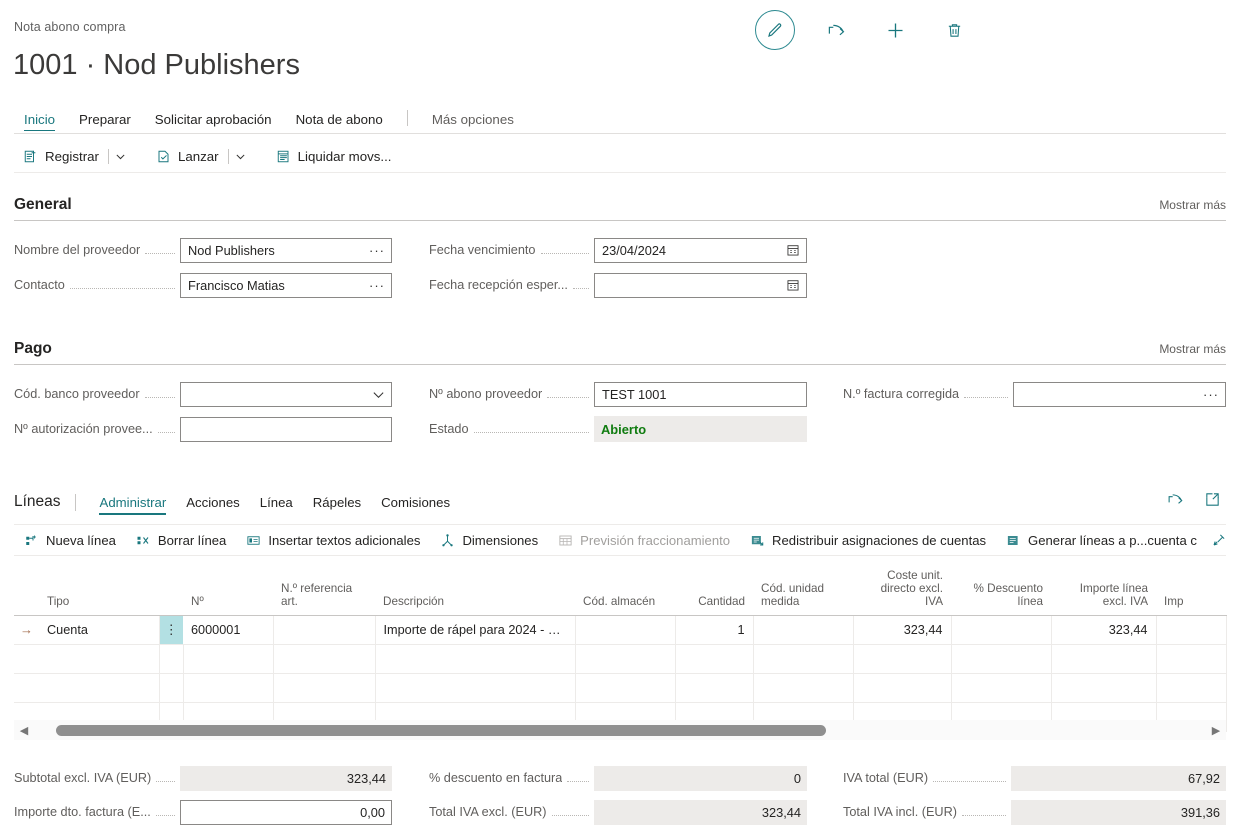  Describe the element at coordinates (286, 394) in the screenshot. I see `bank-code-select` at that location.